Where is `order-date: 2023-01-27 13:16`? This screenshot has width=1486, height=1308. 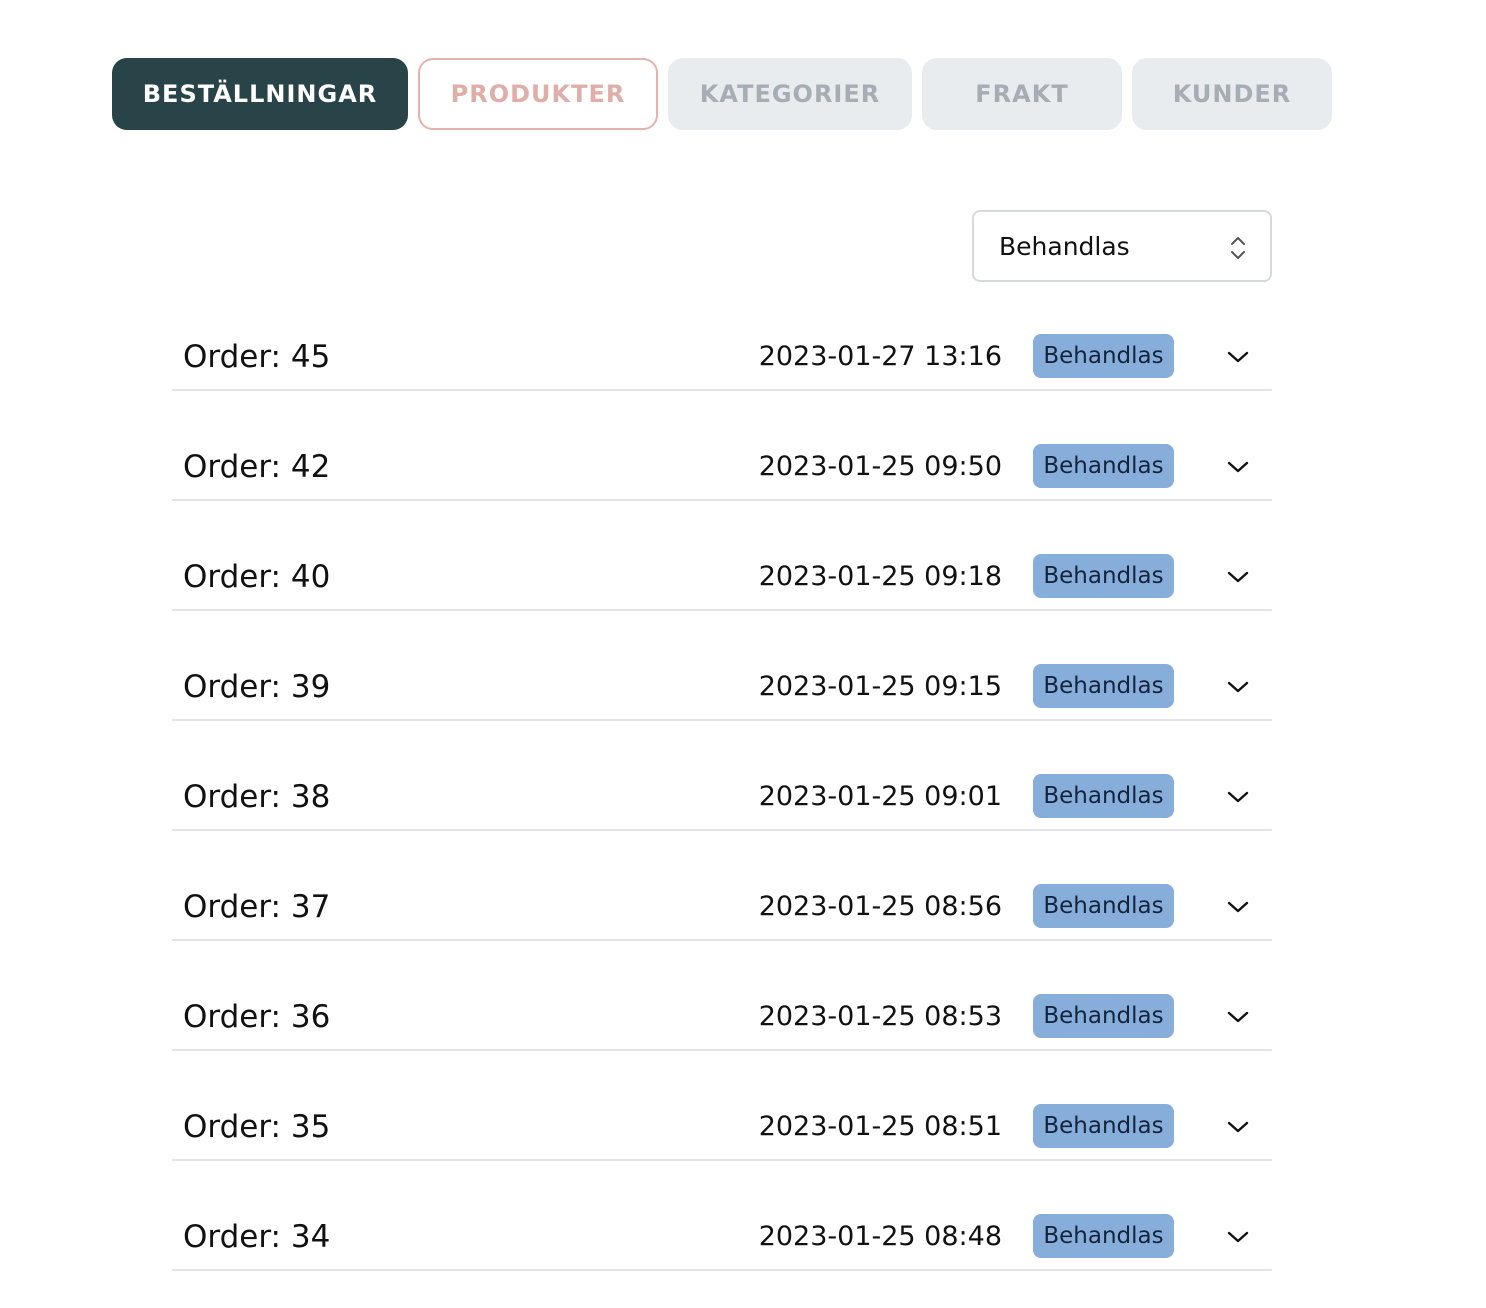
order-date: 2023-01-27 13:16 is located at coordinates (880, 356).